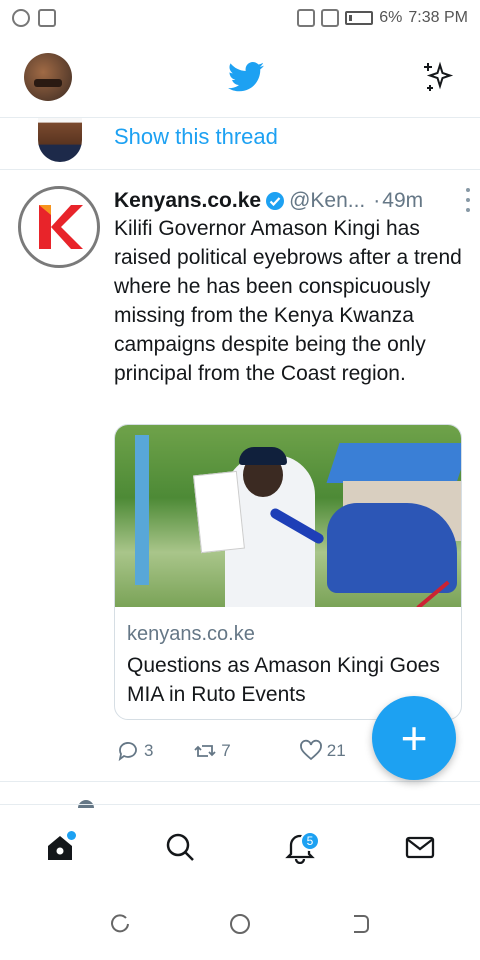  I want to click on gallery-icon, so click(47, 18).